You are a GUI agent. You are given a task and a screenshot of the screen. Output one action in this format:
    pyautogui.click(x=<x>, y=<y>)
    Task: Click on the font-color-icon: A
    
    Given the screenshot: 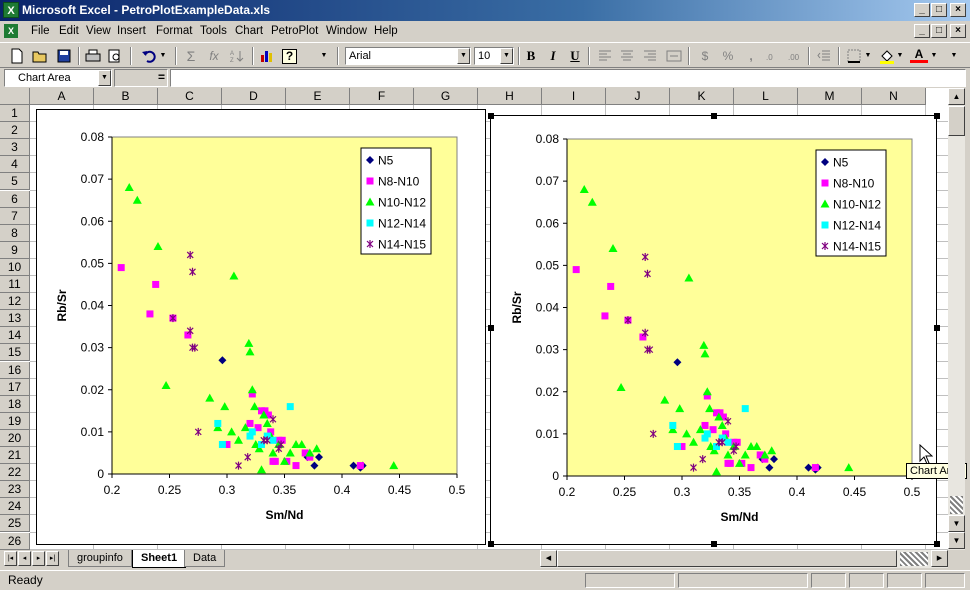 What is the action you would take?
    pyautogui.click(x=919, y=55)
    